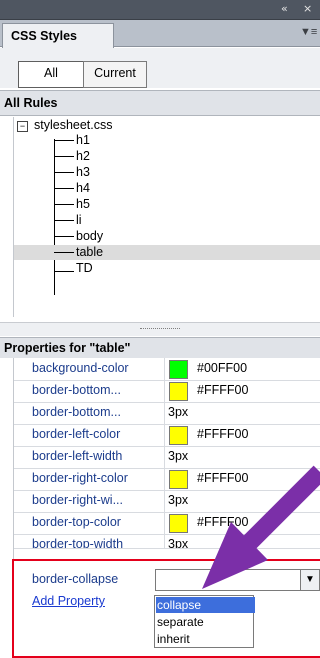 The image size is (320, 658). I want to click on arrow-shaft, so click(281, 507).